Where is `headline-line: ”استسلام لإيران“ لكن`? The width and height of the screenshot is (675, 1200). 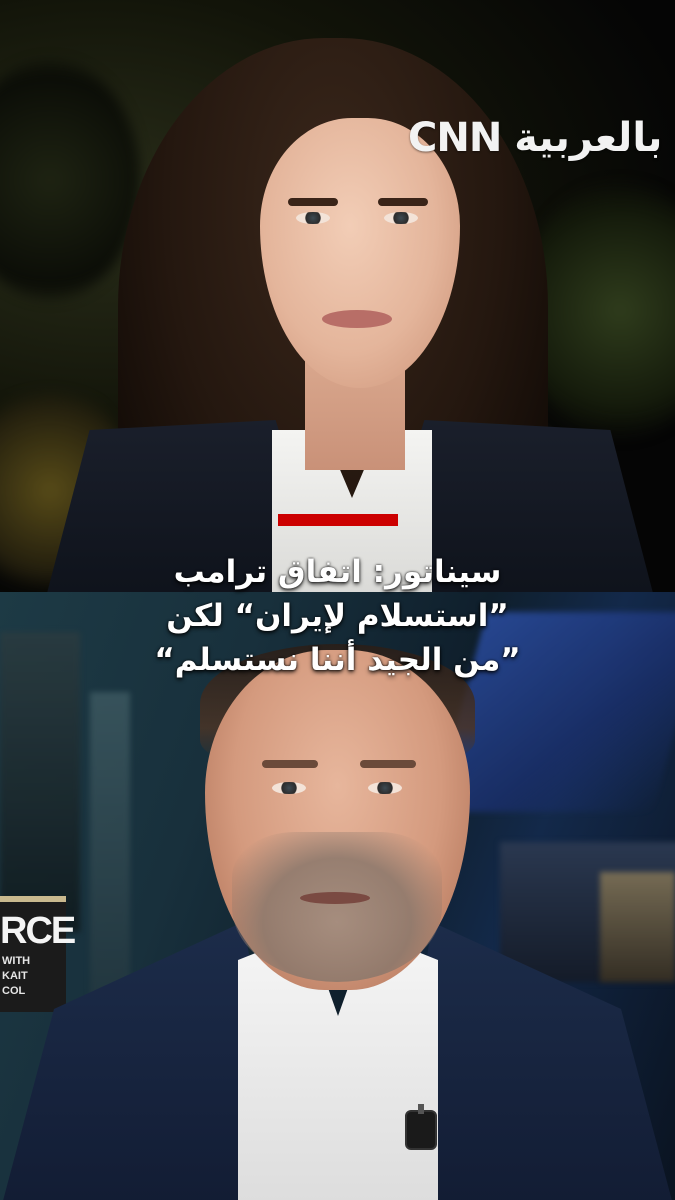
headline-line: ”استسلام لإيران“ لكن is located at coordinates (337, 616).